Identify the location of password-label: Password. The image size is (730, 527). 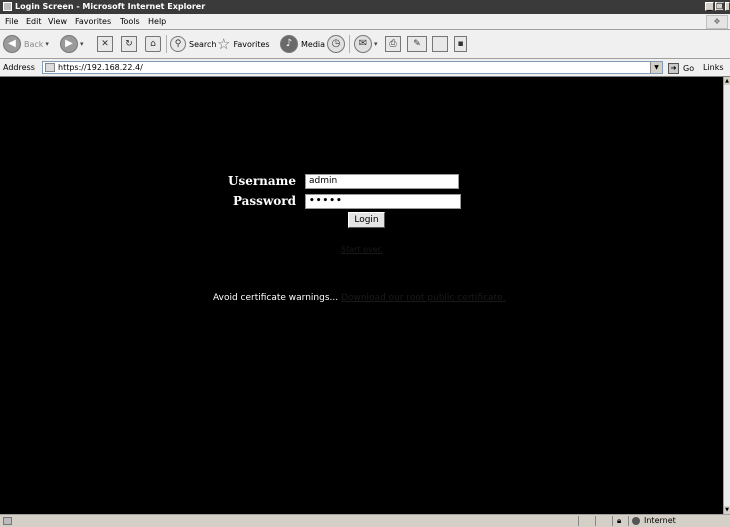
(264, 201).